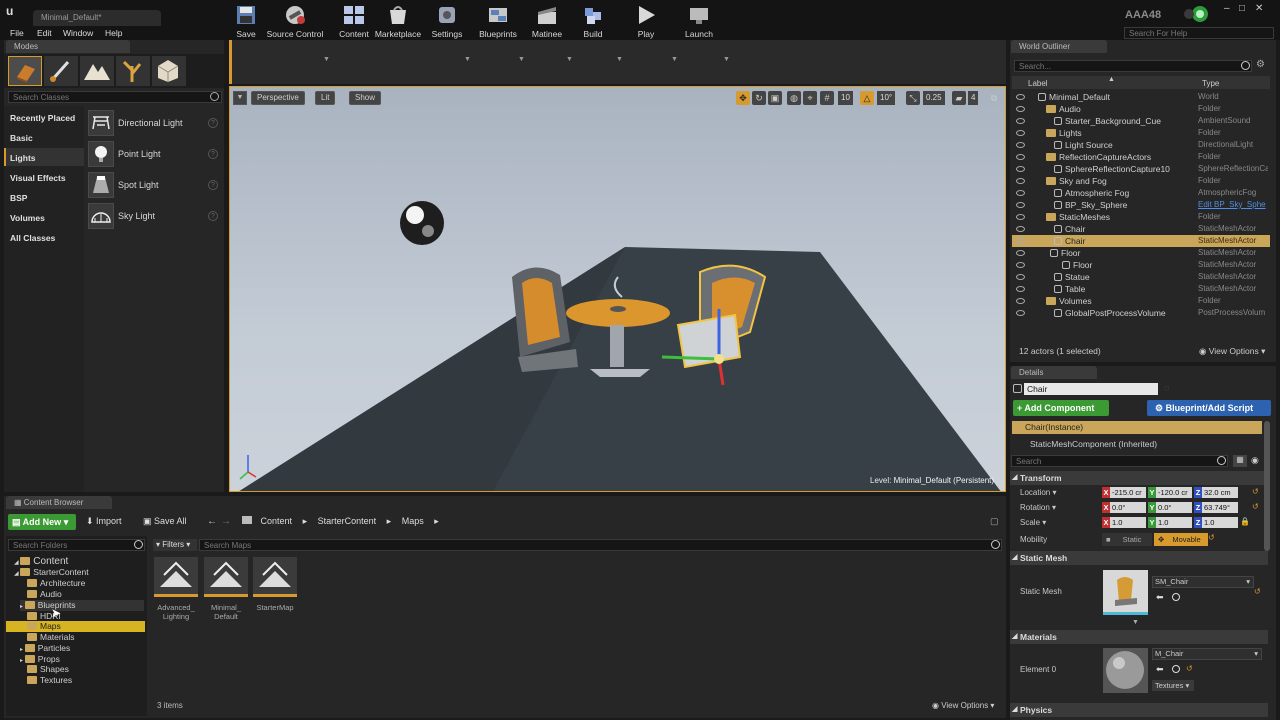 Image resolution: width=1280 pixels, height=720 pixels. Describe the element at coordinates (1139, 558) in the screenshot. I see `static-mesh-section: ◢ Static Mesh` at that location.